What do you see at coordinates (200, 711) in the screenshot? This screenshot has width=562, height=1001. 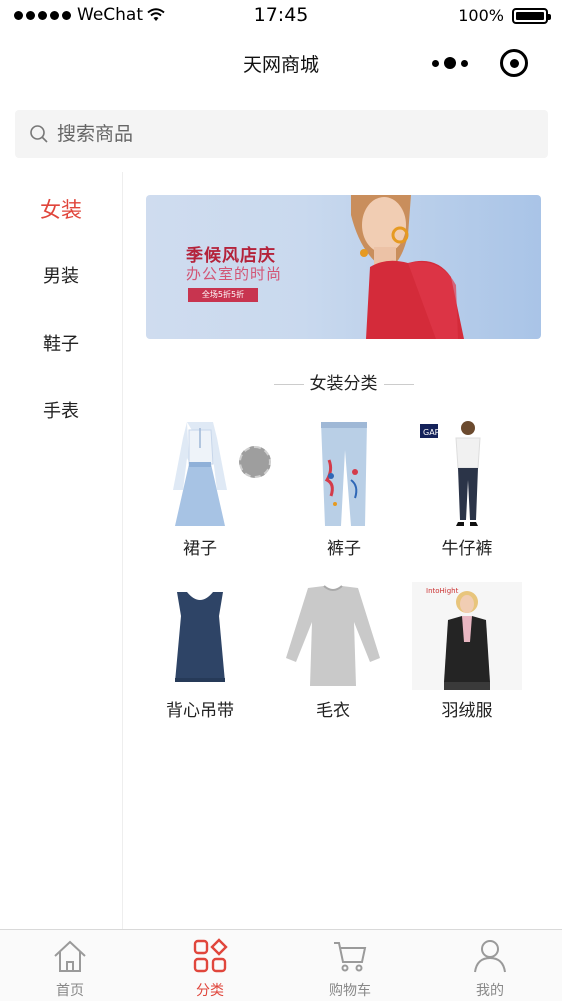 I see `category-label: 背心吊带` at bounding box center [200, 711].